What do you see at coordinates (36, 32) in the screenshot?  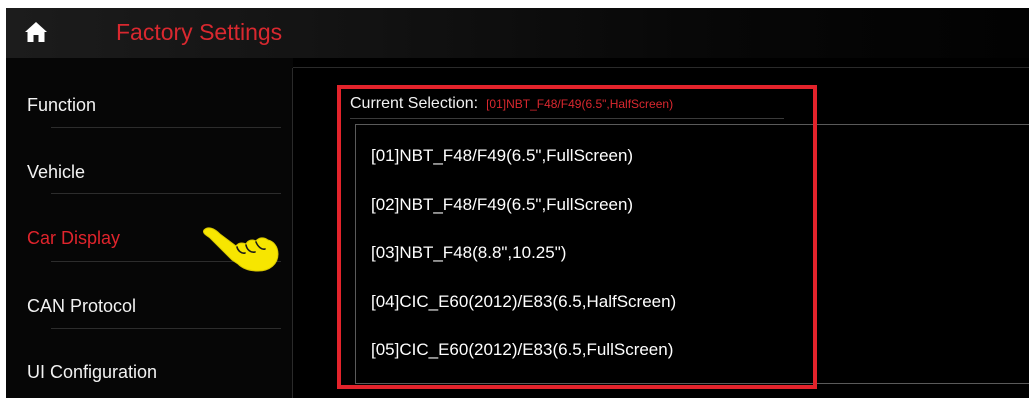 I see `home-icon` at bounding box center [36, 32].